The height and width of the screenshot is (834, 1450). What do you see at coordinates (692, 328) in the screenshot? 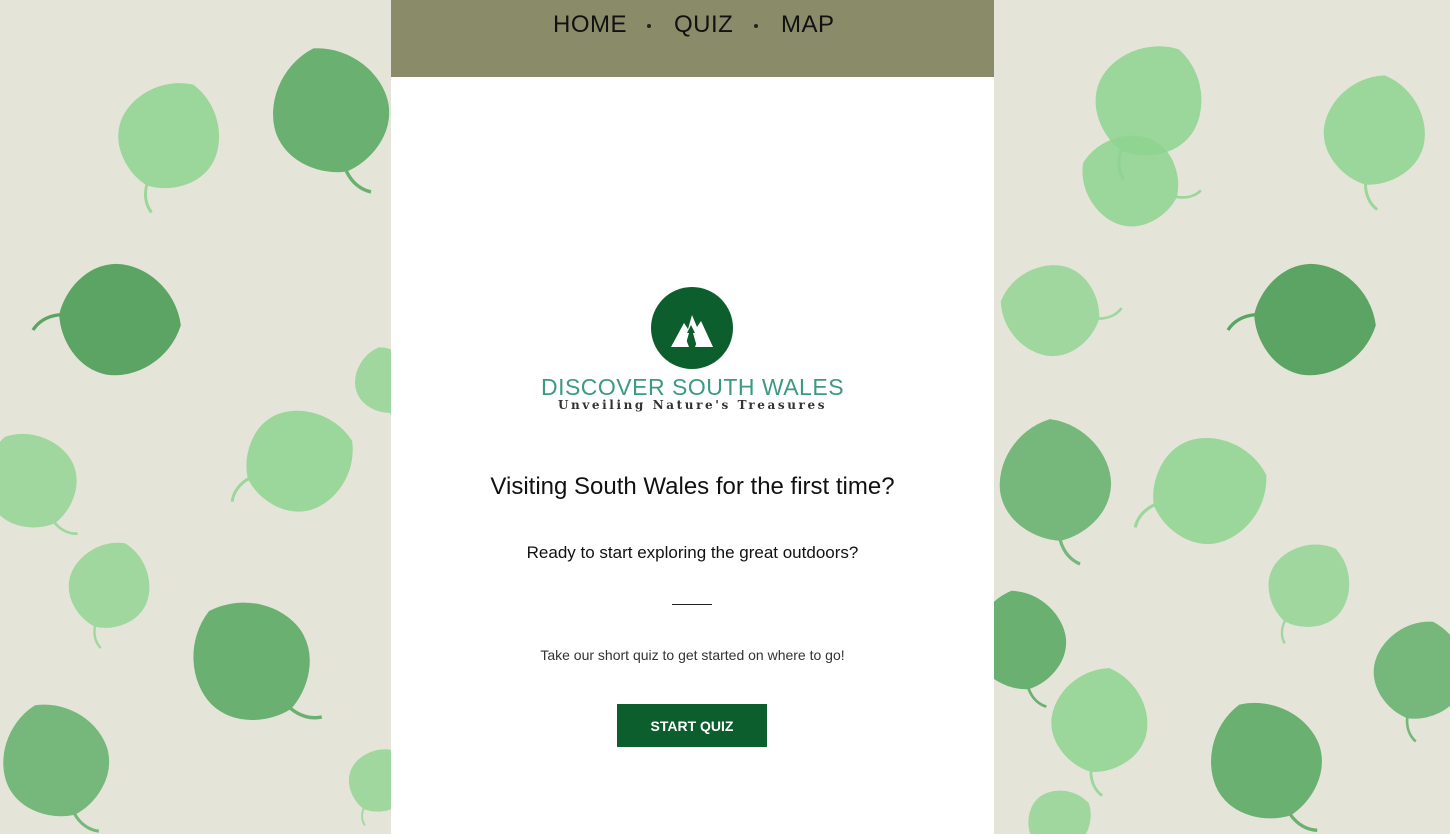
I see `mountain-trees-icon` at bounding box center [692, 328].